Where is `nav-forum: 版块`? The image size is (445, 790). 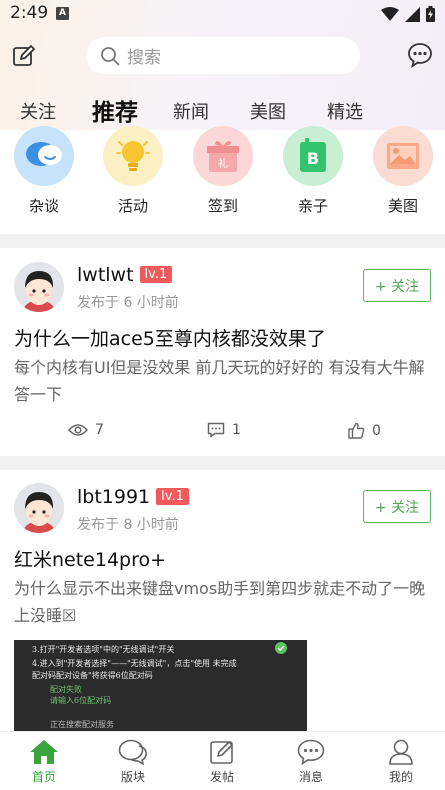
nav-forum: 版块 is located at coordinates (133, 762).